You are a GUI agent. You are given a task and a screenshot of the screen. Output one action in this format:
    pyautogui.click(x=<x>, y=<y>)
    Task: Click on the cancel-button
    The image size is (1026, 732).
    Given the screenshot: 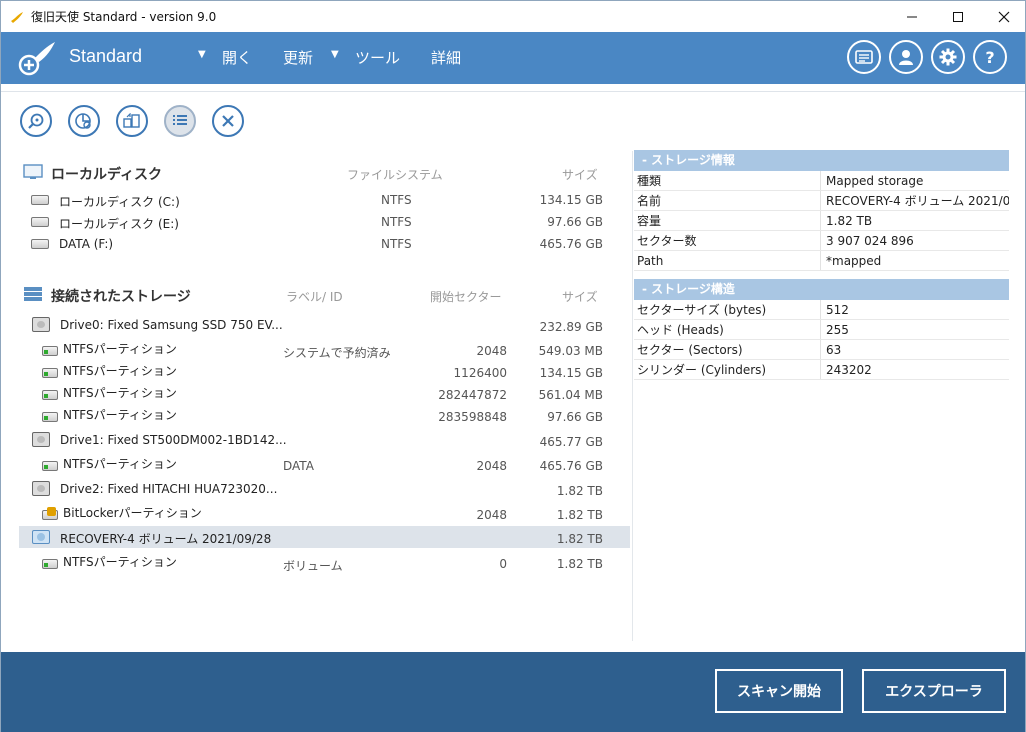 What is the action you would take?
    pyautogui.click(x=228, y=121)
    